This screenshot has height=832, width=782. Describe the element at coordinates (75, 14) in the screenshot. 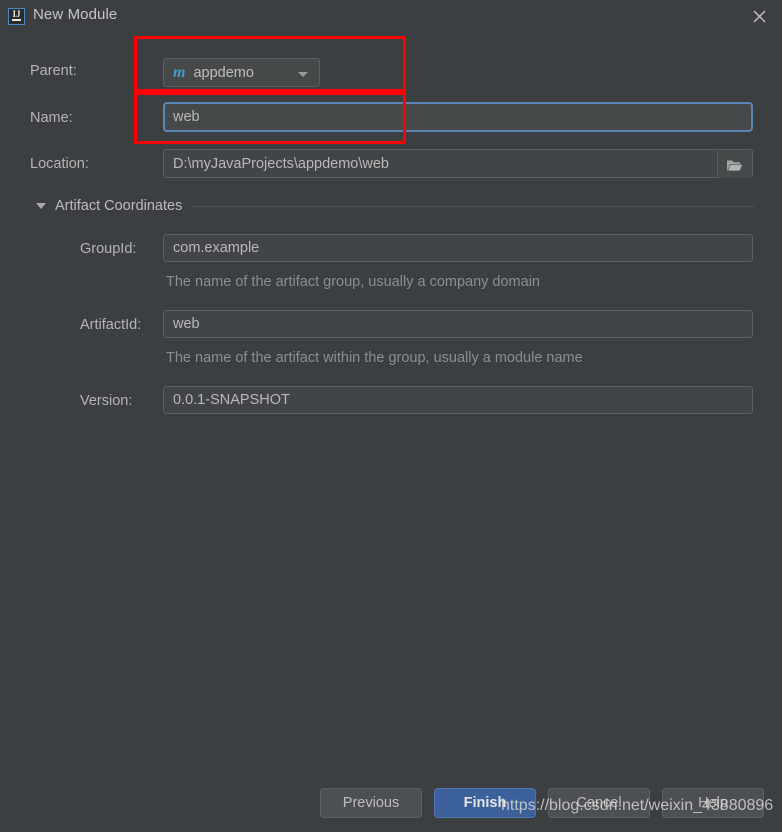

I see `window-title: New Module` at that location.